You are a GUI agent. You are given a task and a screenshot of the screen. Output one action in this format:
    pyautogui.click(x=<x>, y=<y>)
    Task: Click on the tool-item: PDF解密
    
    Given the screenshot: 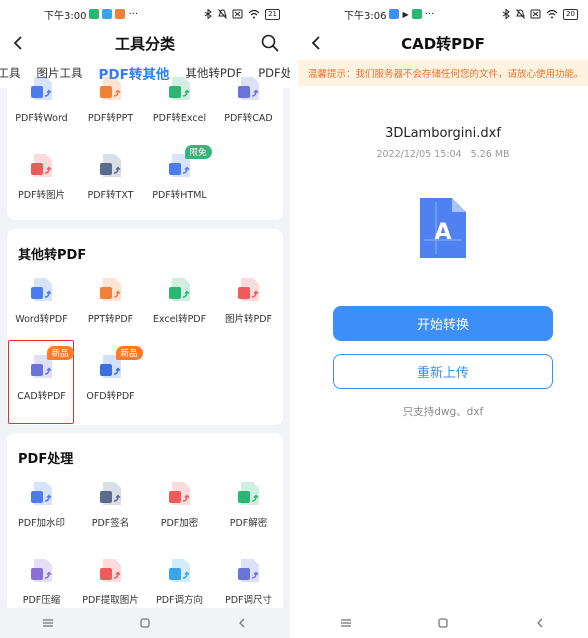 What is the action you would take?
    pyautogui.click(x=248, y=509)
    